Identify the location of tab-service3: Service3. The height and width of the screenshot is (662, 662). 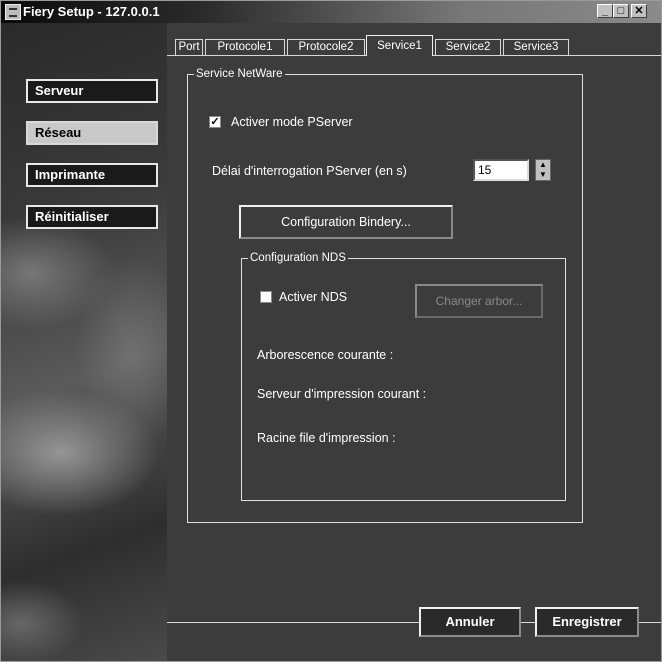
(536, 47).